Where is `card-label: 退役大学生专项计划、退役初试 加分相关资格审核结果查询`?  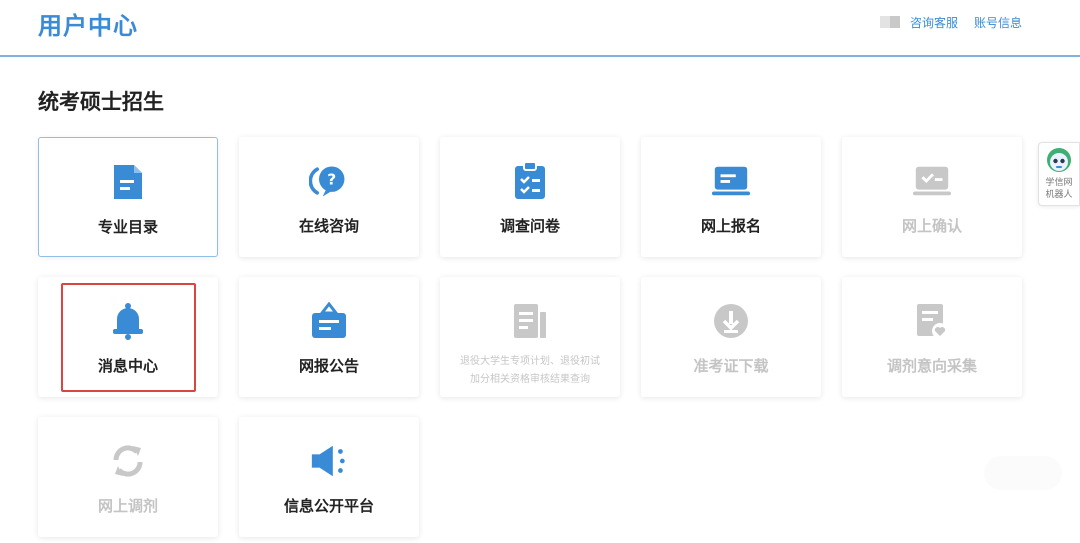 card-label: 退役大学生专项计划、退役初试 加分相关资格审核结果查询 is located at coordinates (530, 371).